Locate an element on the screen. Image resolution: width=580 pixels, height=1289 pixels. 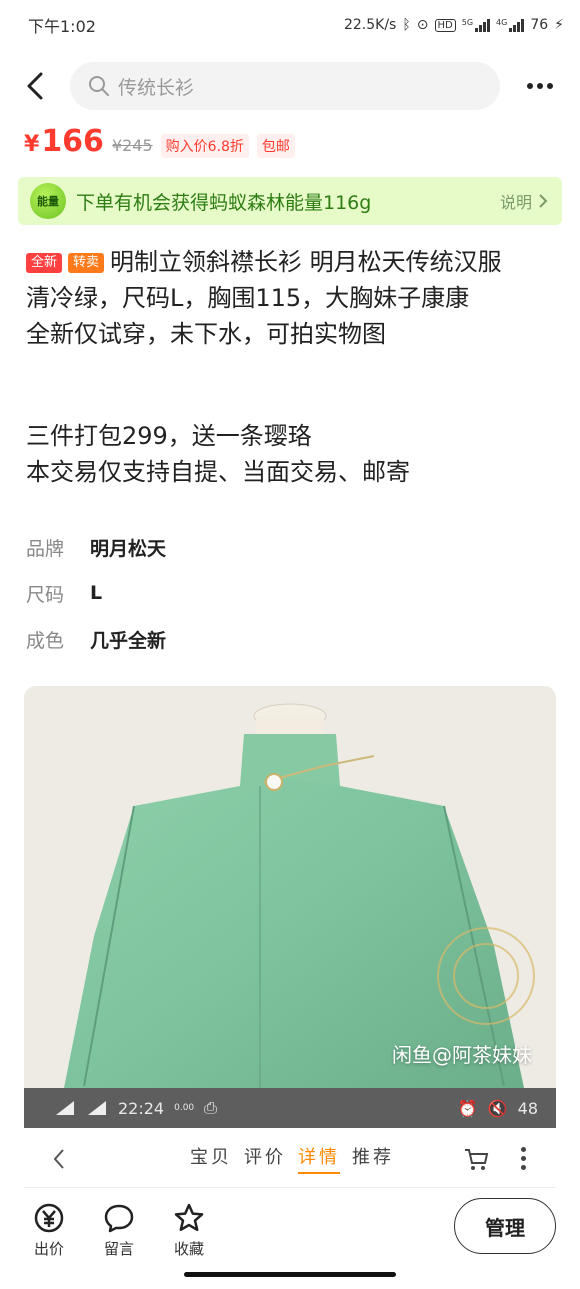
resell-badge: 转卖 is located at coordinates (86, 263).